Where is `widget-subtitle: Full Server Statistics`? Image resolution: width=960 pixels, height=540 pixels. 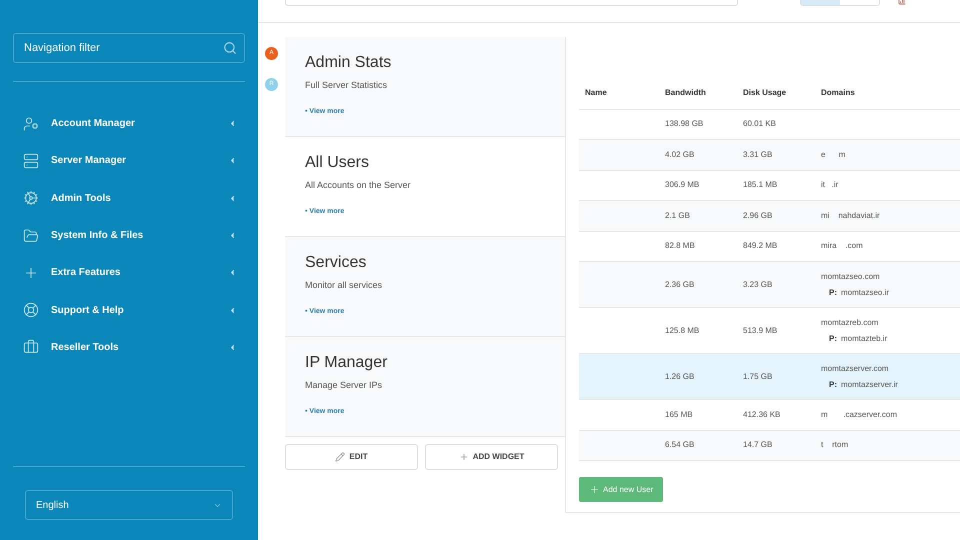 widget-subtitle: Full Server Statistics is located at coordinates (346, 85).